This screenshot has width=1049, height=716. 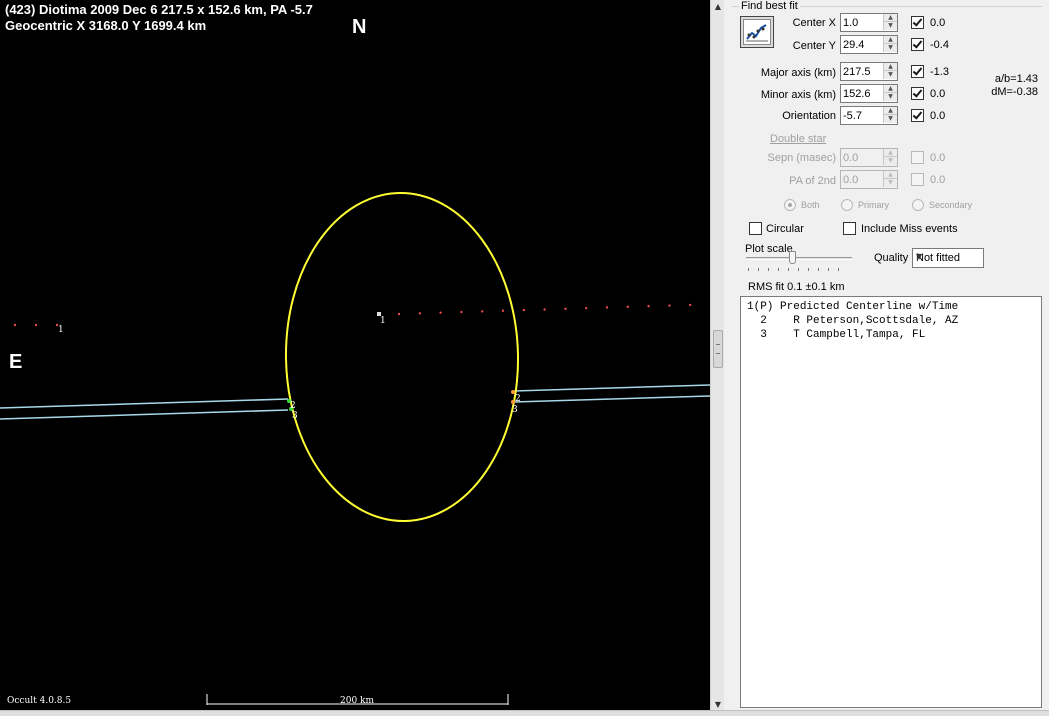 What do you see at coordinates (917, 22) in the screenshot?
I see `center-x-checkbox` at bounding box center [917, 22].